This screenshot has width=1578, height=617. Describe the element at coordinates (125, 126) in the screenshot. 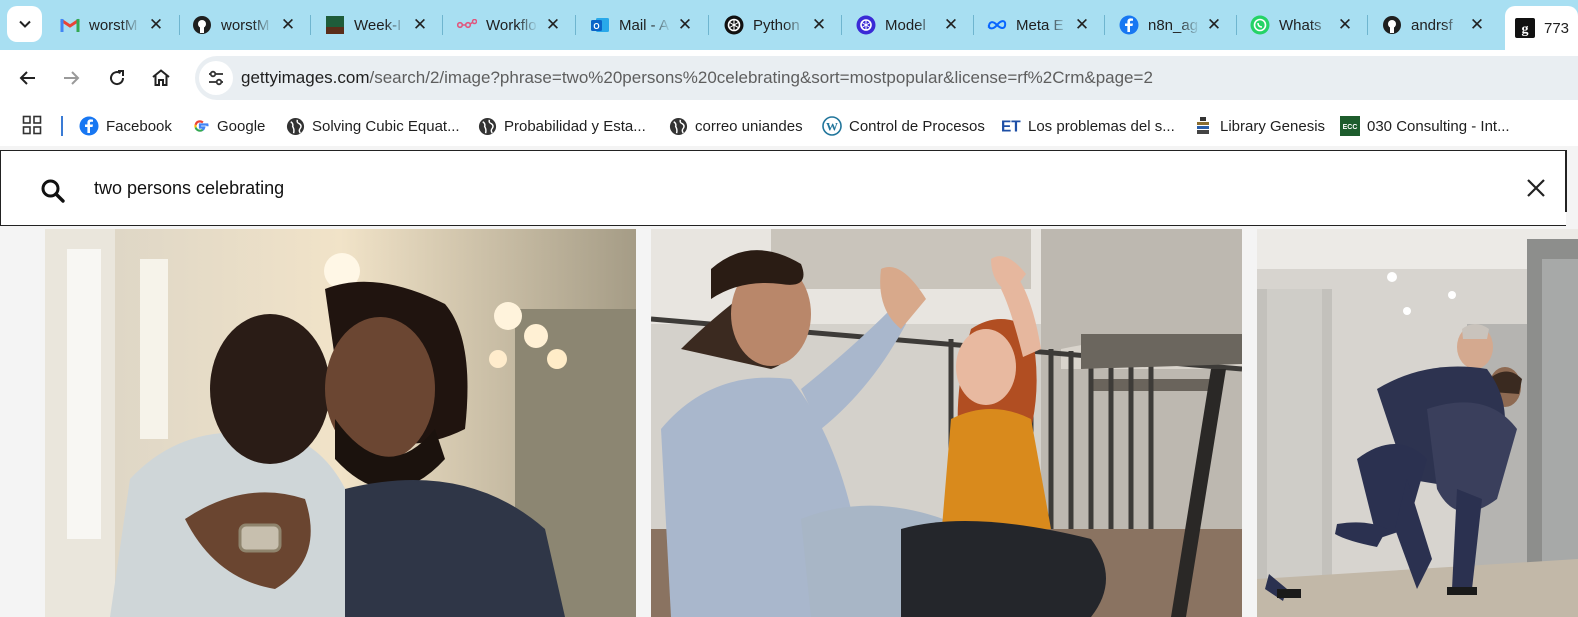

I see `bookmark-facebook: Facebook` at that location.